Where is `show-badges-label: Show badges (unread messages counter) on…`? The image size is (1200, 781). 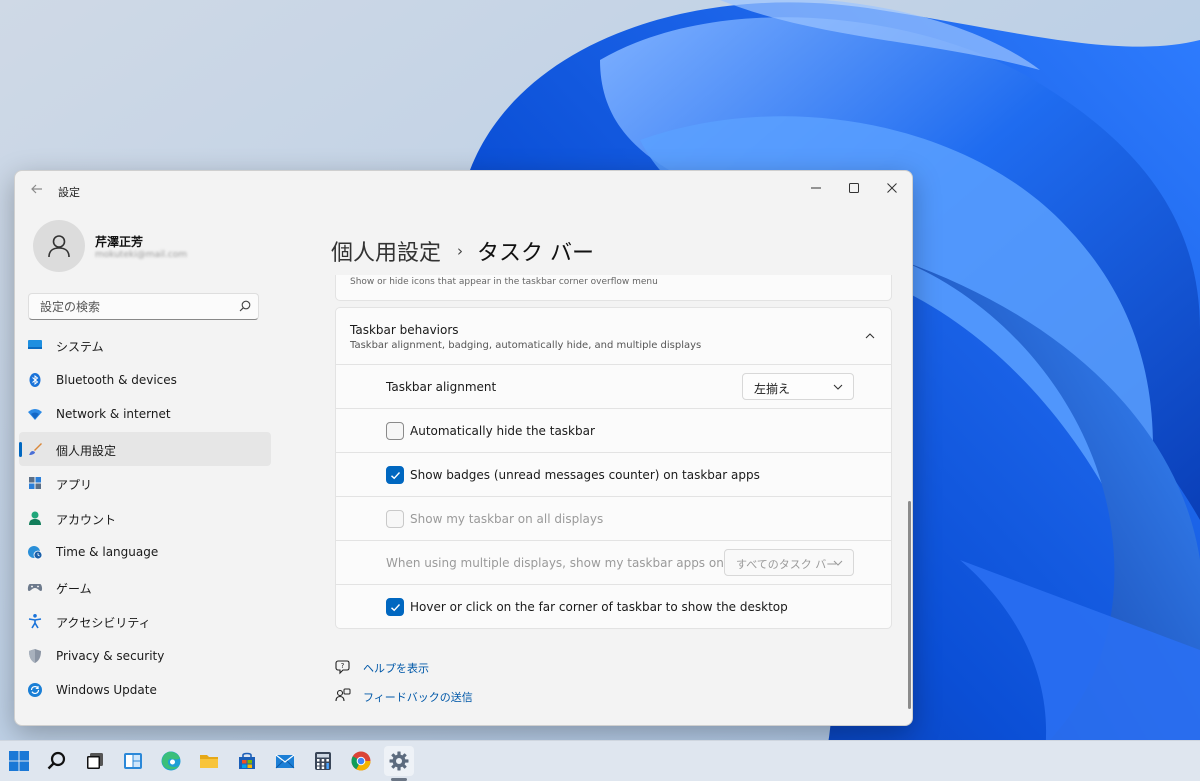
show-badges-label: Show badges (unread messages counter) on… is located at coordinates (585, 475).